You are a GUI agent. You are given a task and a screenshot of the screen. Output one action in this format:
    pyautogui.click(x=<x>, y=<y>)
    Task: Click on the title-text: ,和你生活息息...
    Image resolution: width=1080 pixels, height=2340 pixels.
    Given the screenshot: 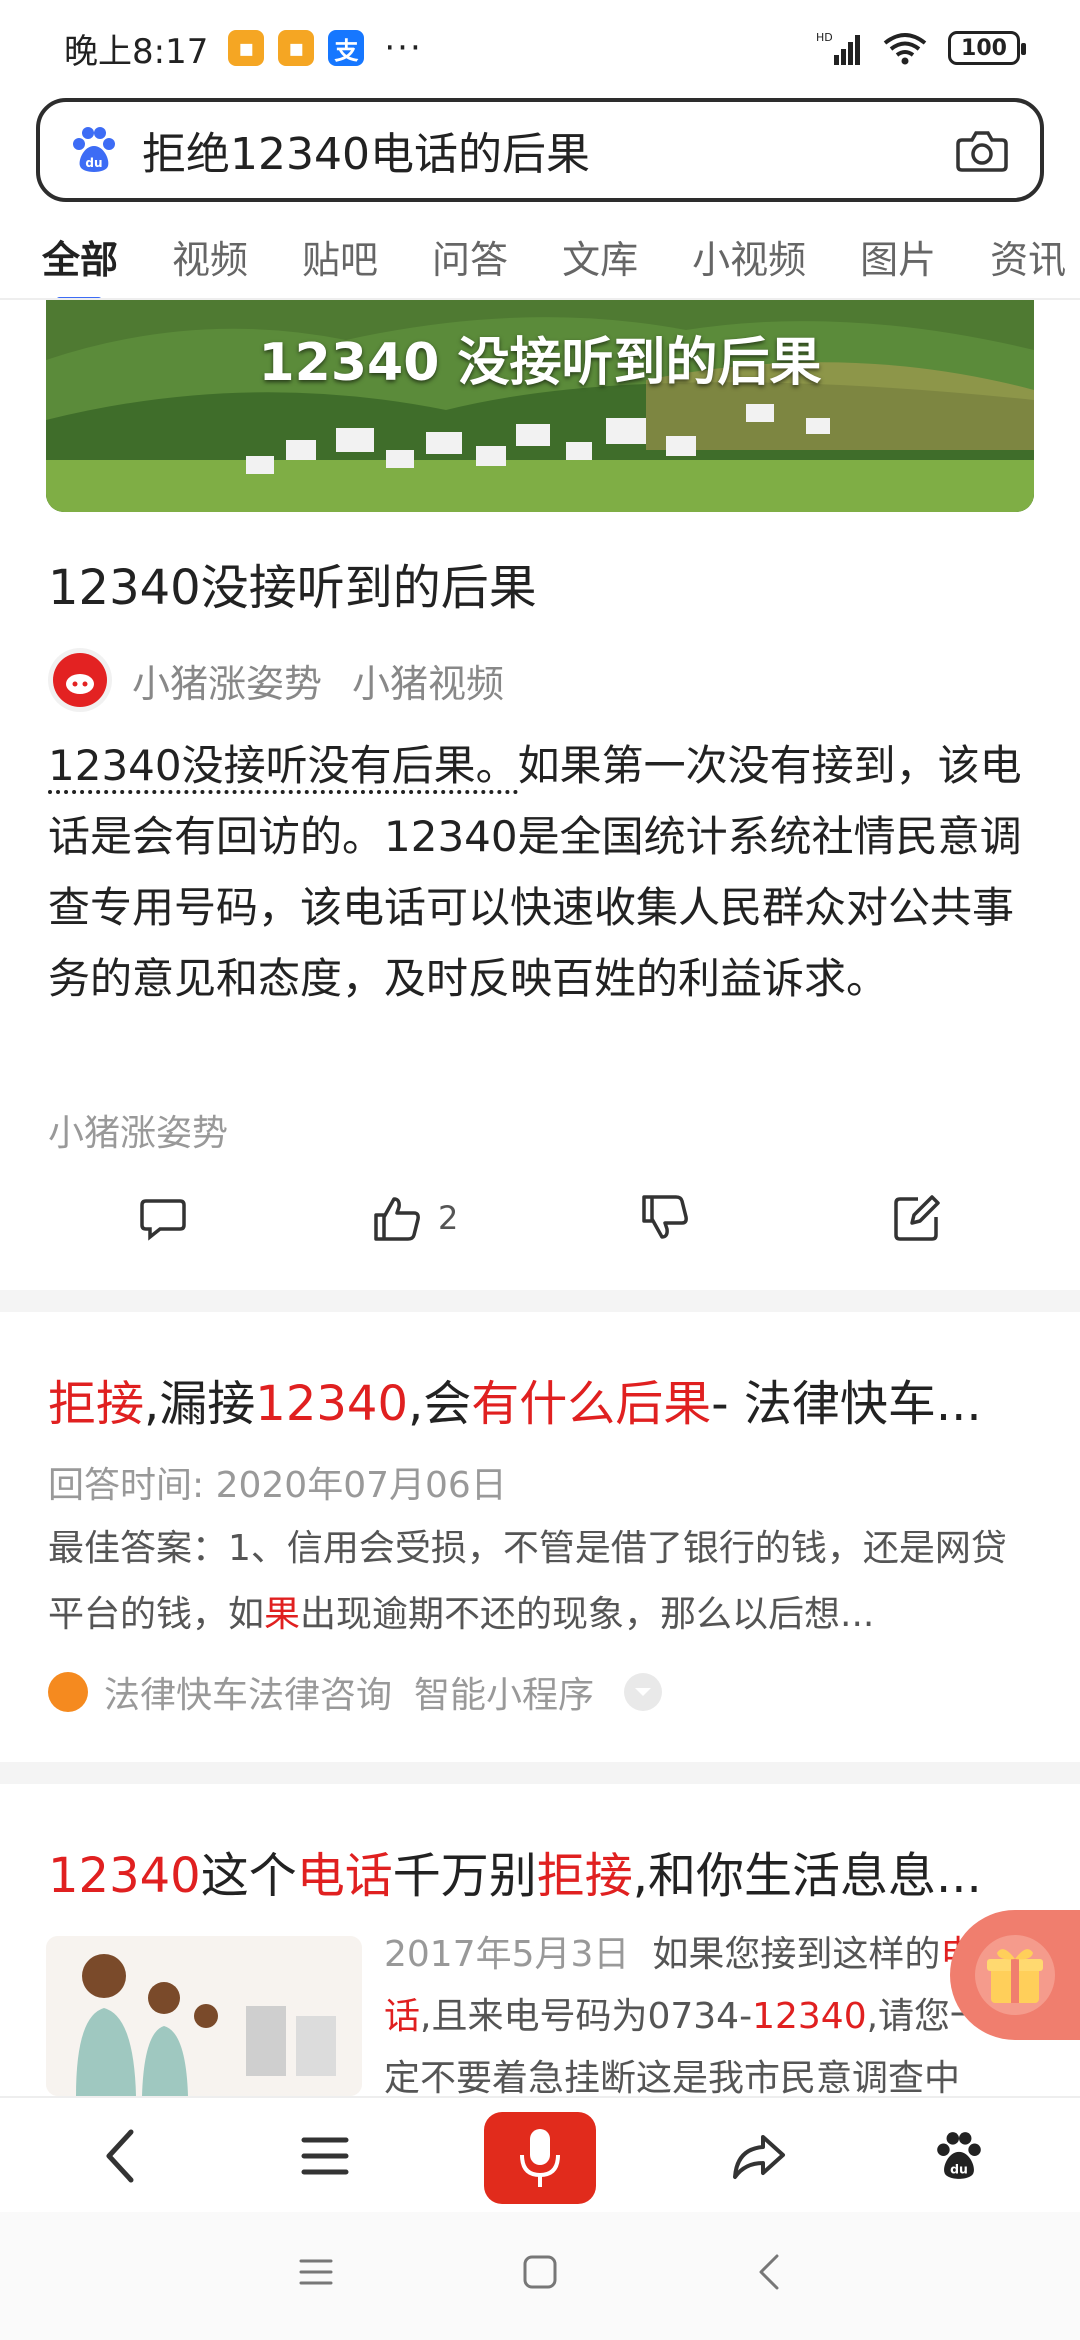 What is the action you would take?
    pyautogui.click(x=807, y=1876)
    